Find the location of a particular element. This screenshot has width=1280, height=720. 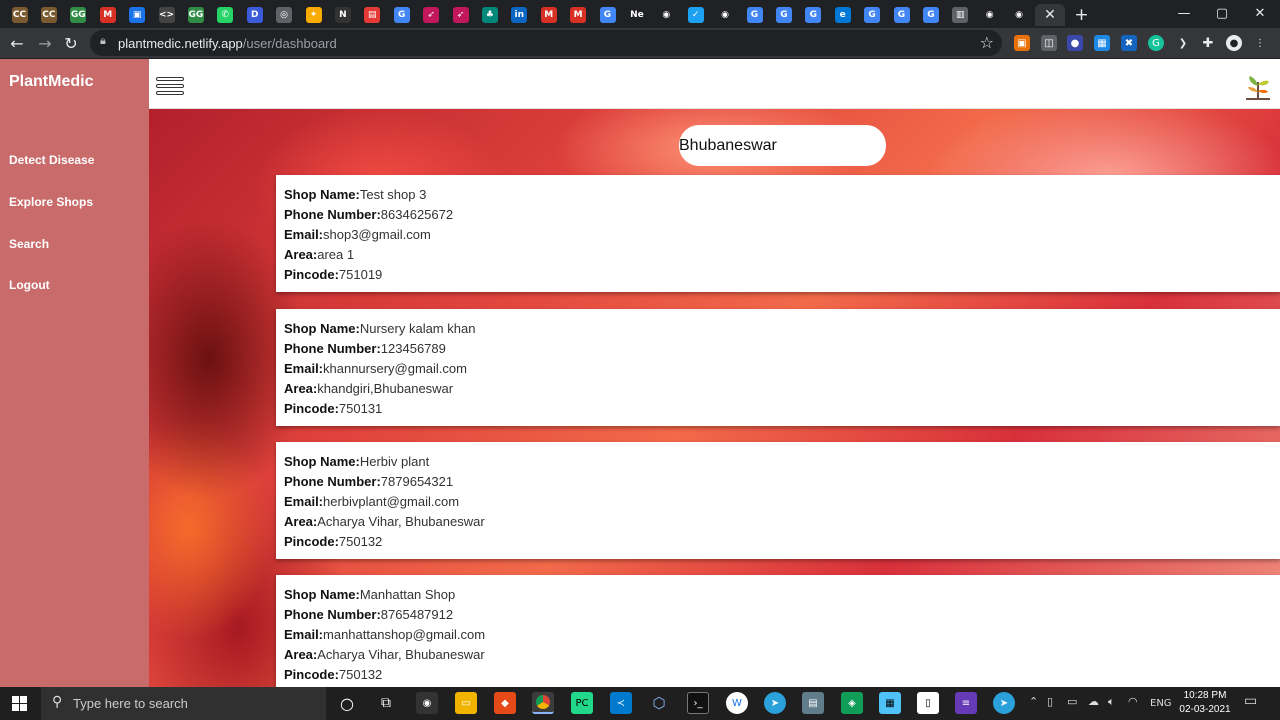

chrome-icon is located at coordinates (543, 703).